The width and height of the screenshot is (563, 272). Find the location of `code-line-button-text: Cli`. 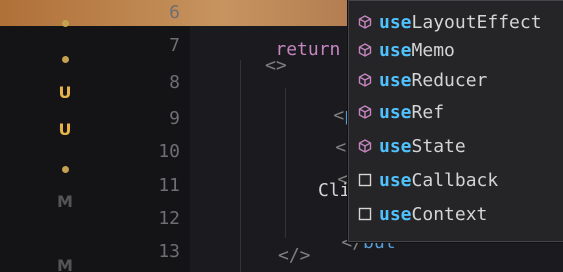

code-line-button-text: Cli is located at coordinates (334, 190).